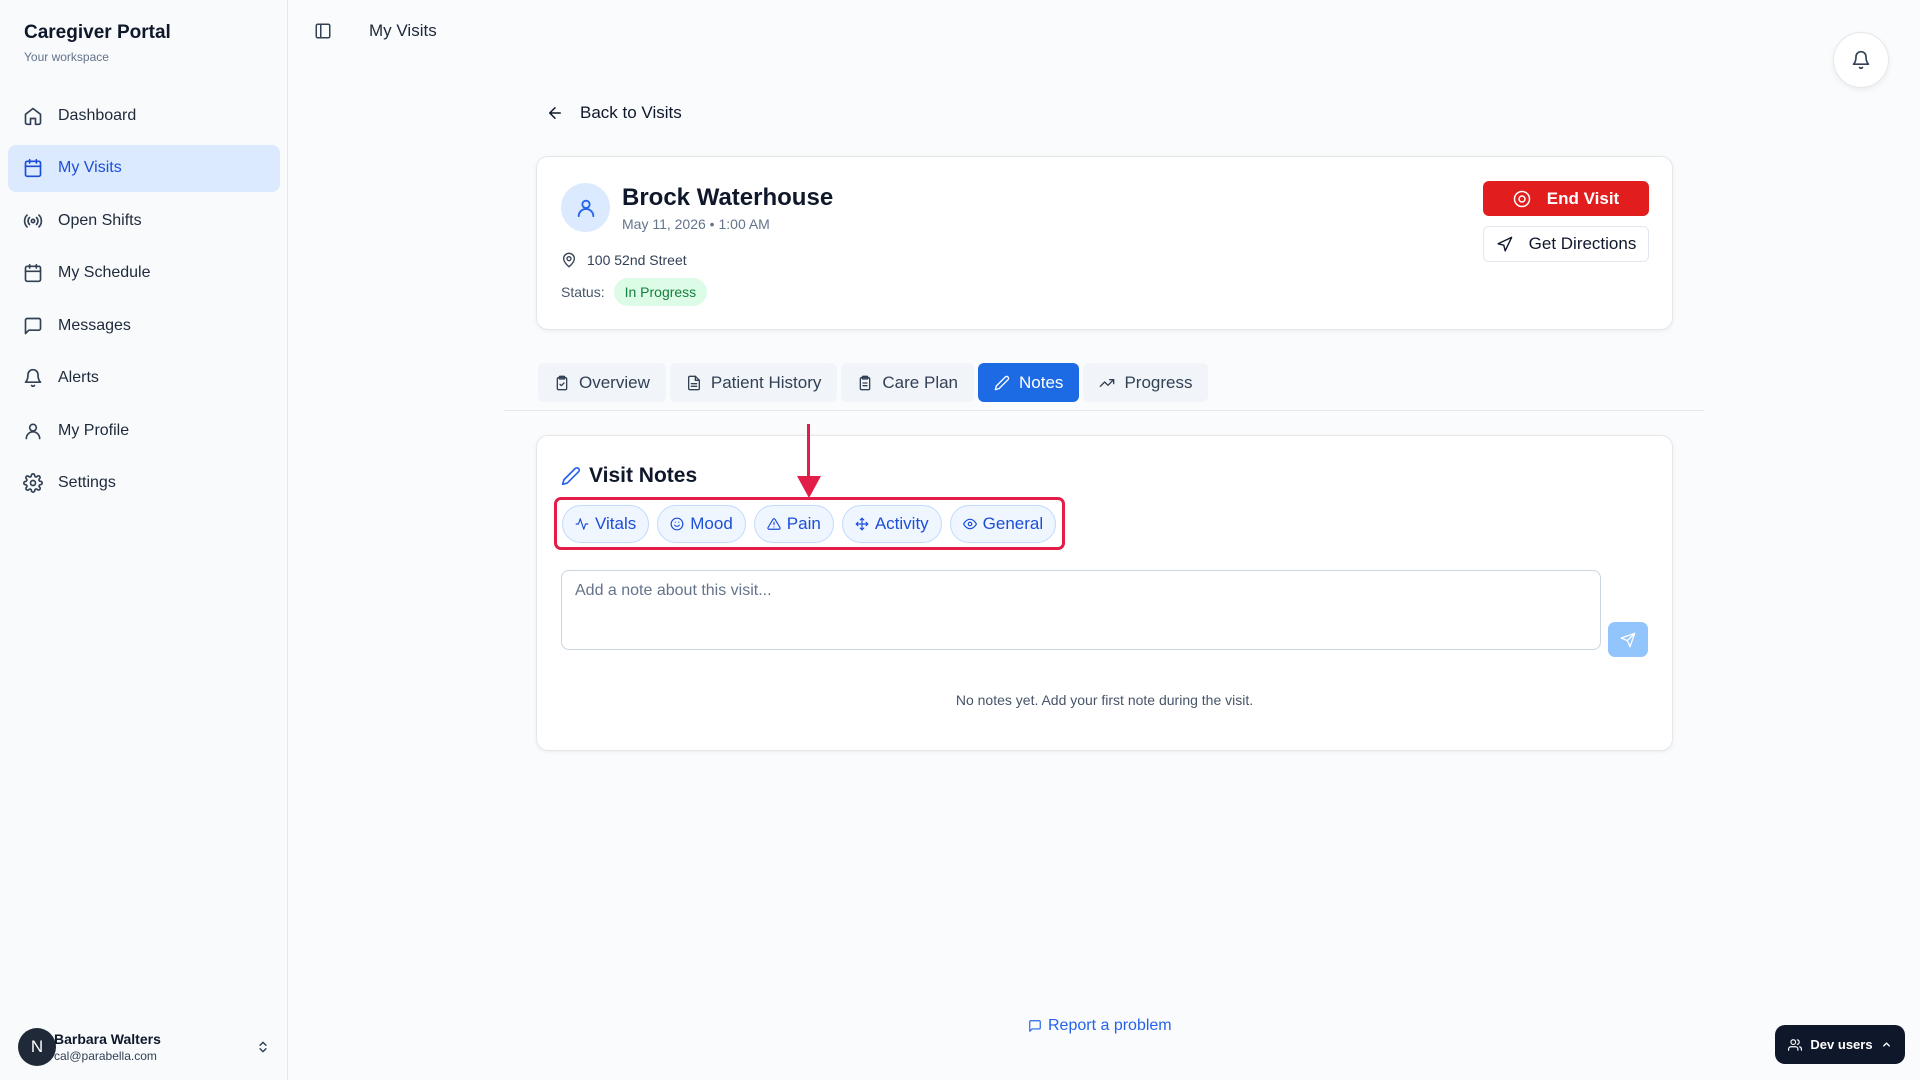  I want to click on user-email: cal@parabella.com, so click(105, 1056).